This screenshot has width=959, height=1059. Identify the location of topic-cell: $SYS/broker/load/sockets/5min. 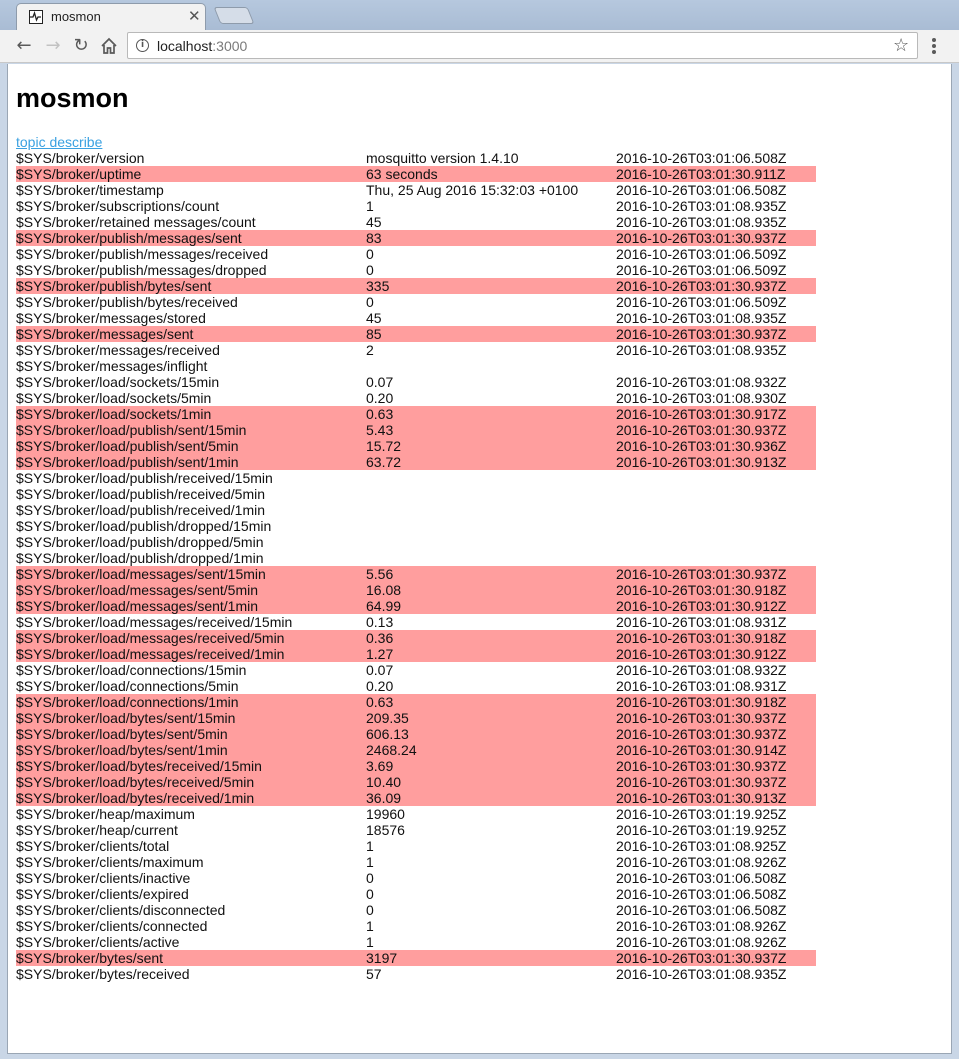
(114, 398).